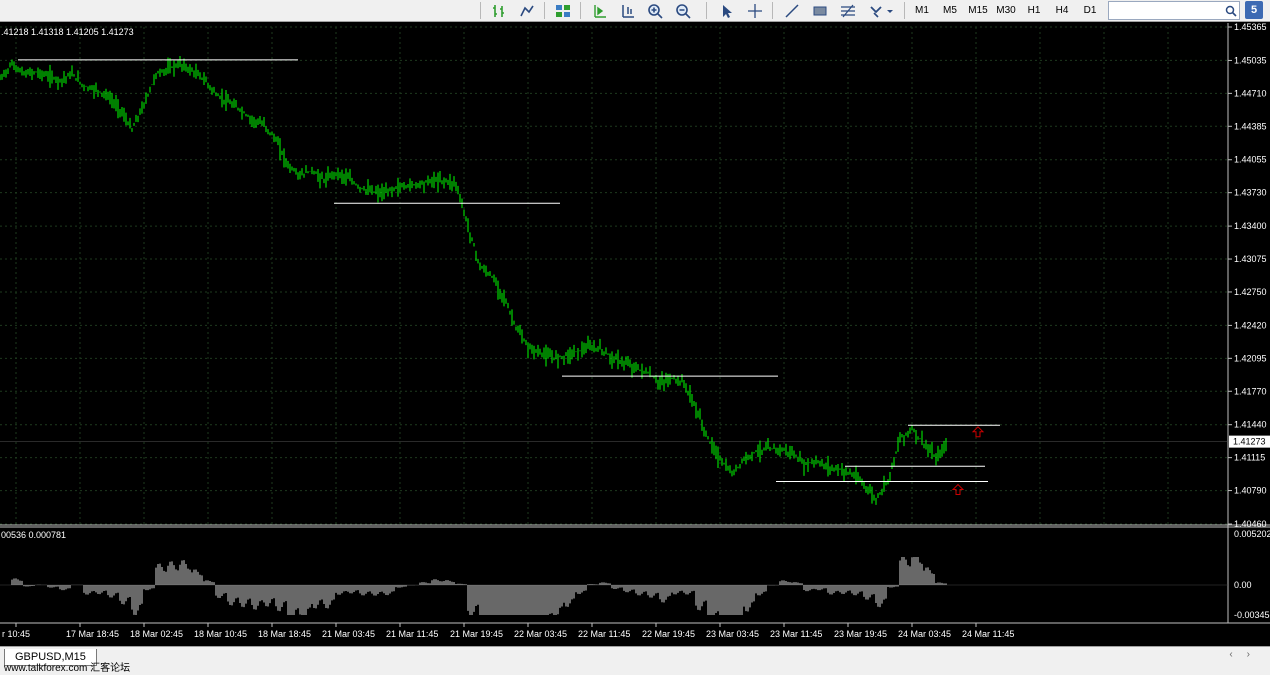 This screenshot has width=1270, height=675. I want to click on price-tick-label: 1.43730, so click(1250, 193).